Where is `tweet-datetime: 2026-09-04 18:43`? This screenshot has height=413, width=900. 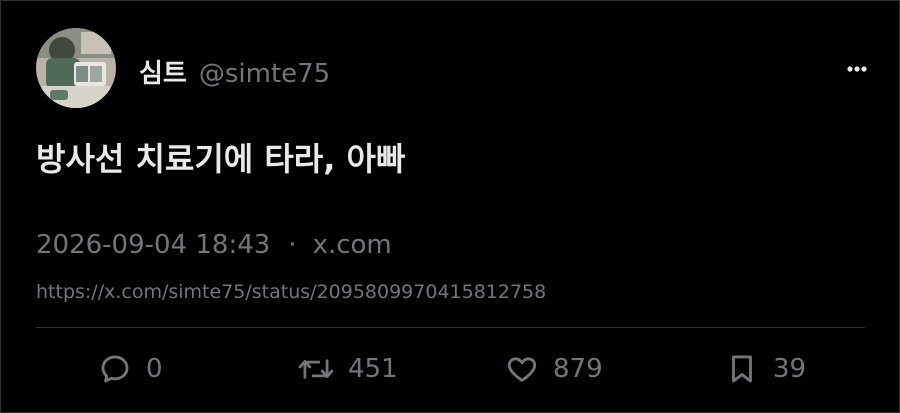 tweet-datetime: 2026-09-04 18:43 is located at coordinates (153, 245).